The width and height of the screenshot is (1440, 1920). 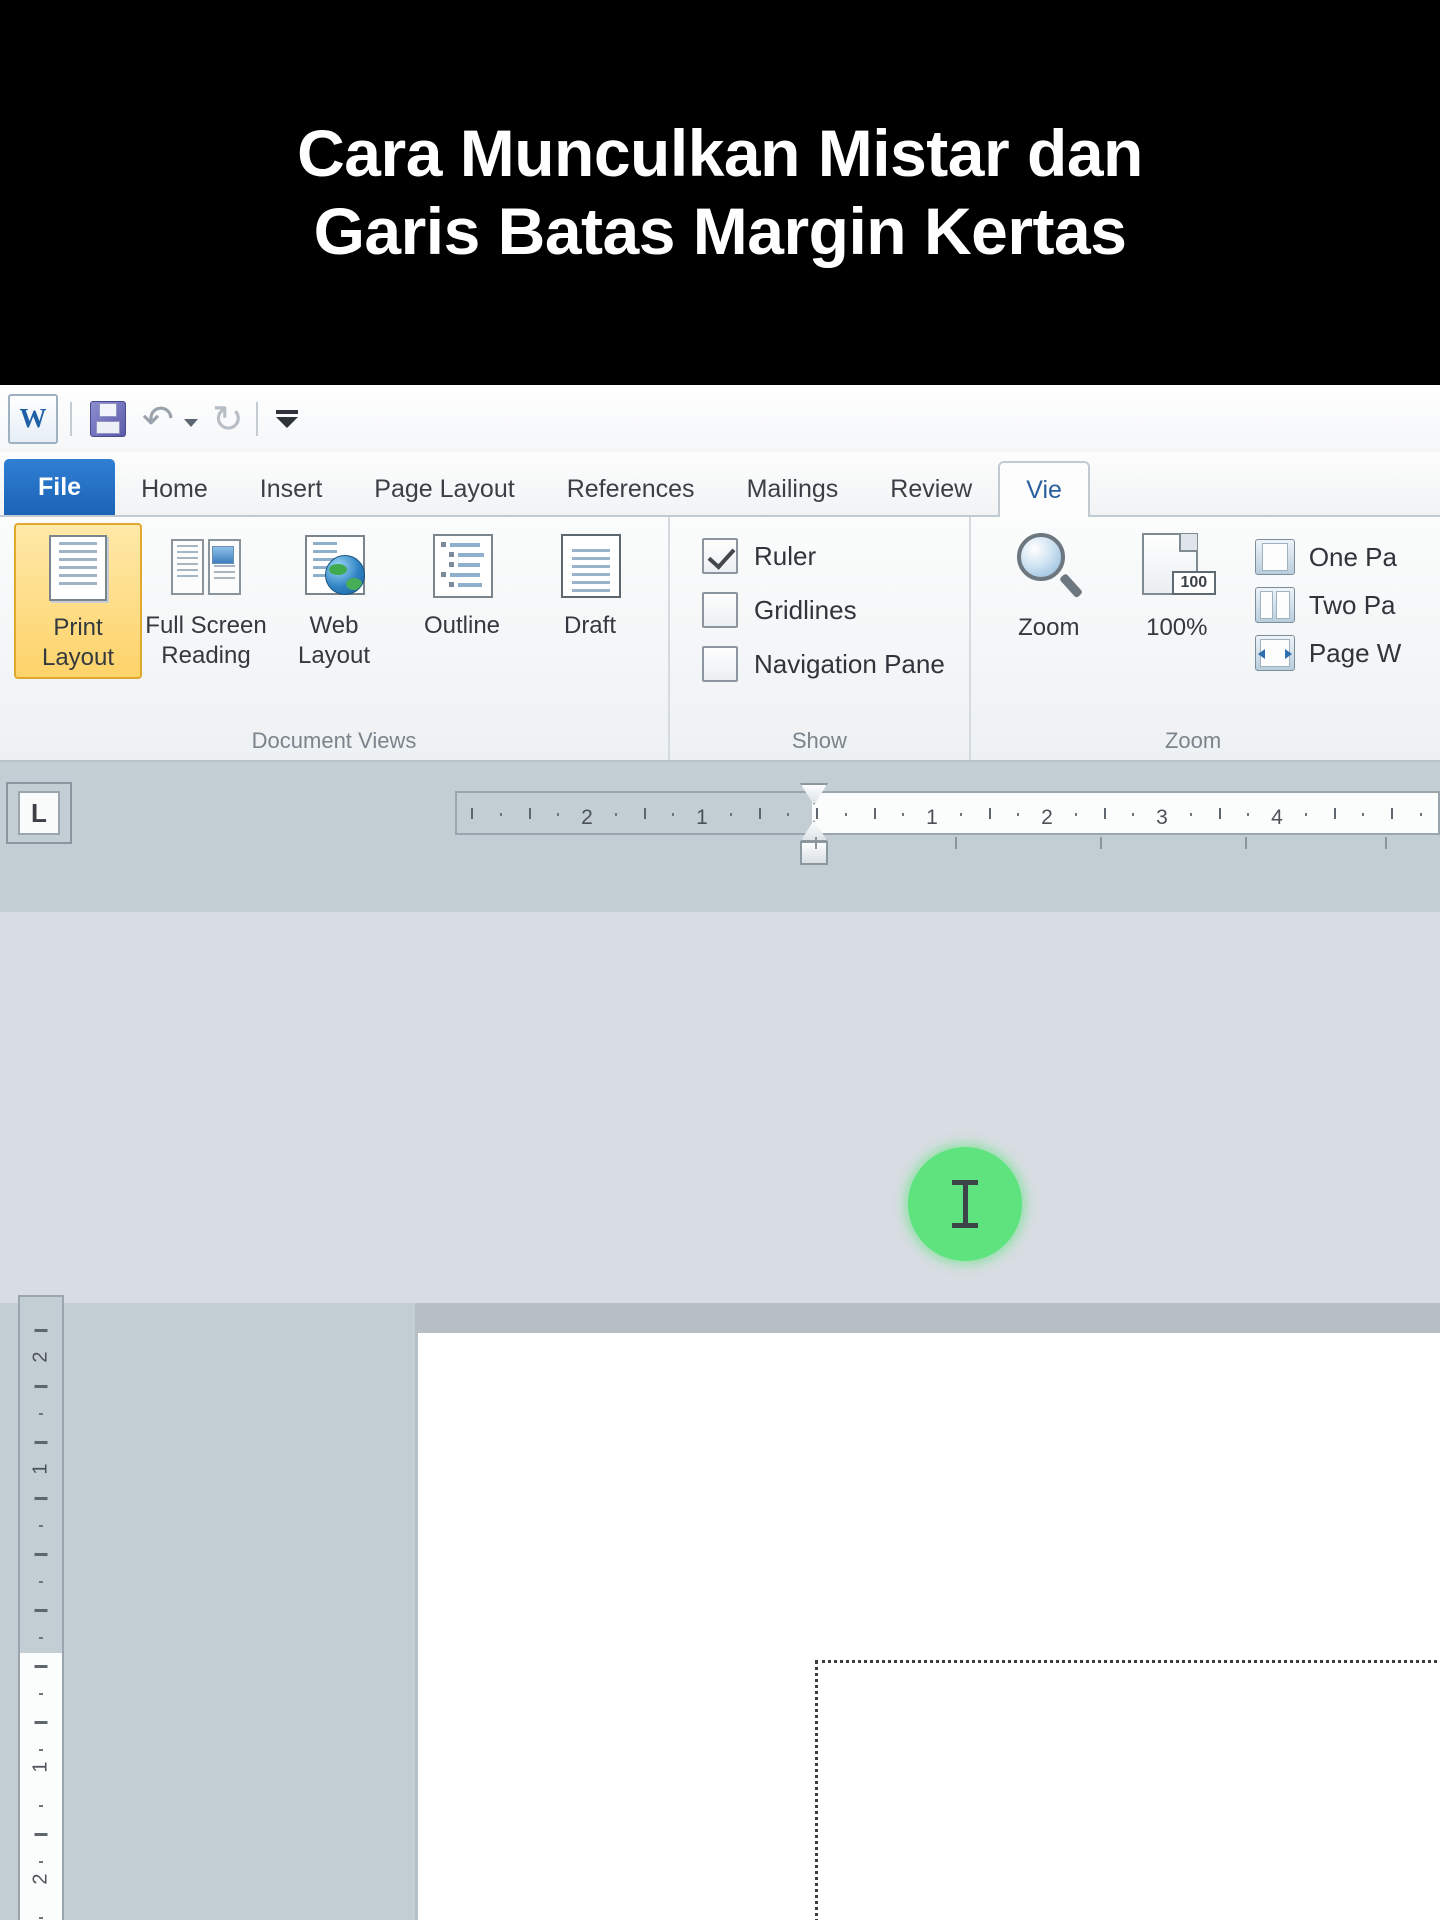 I want to click on tab-review: Review, so click(x=931, y=489).